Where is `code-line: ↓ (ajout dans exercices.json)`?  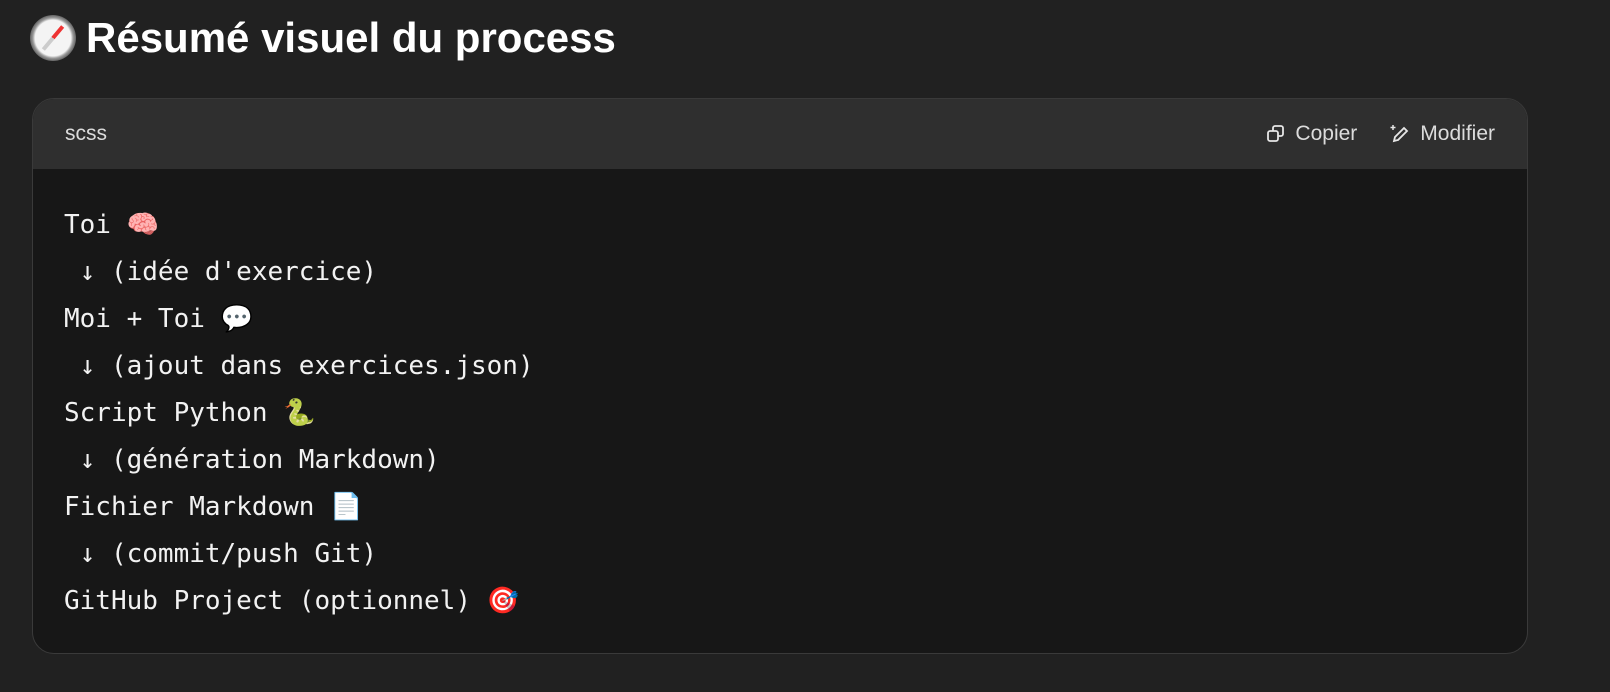 code-line: ↓ (ajout dans exercices.json) is located at coordinates (299, 366).